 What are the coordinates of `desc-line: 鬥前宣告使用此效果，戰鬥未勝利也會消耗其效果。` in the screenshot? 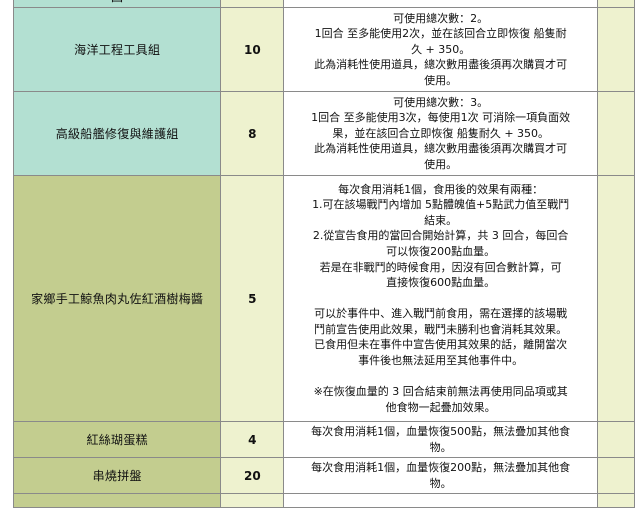 It's located at (441, 329).